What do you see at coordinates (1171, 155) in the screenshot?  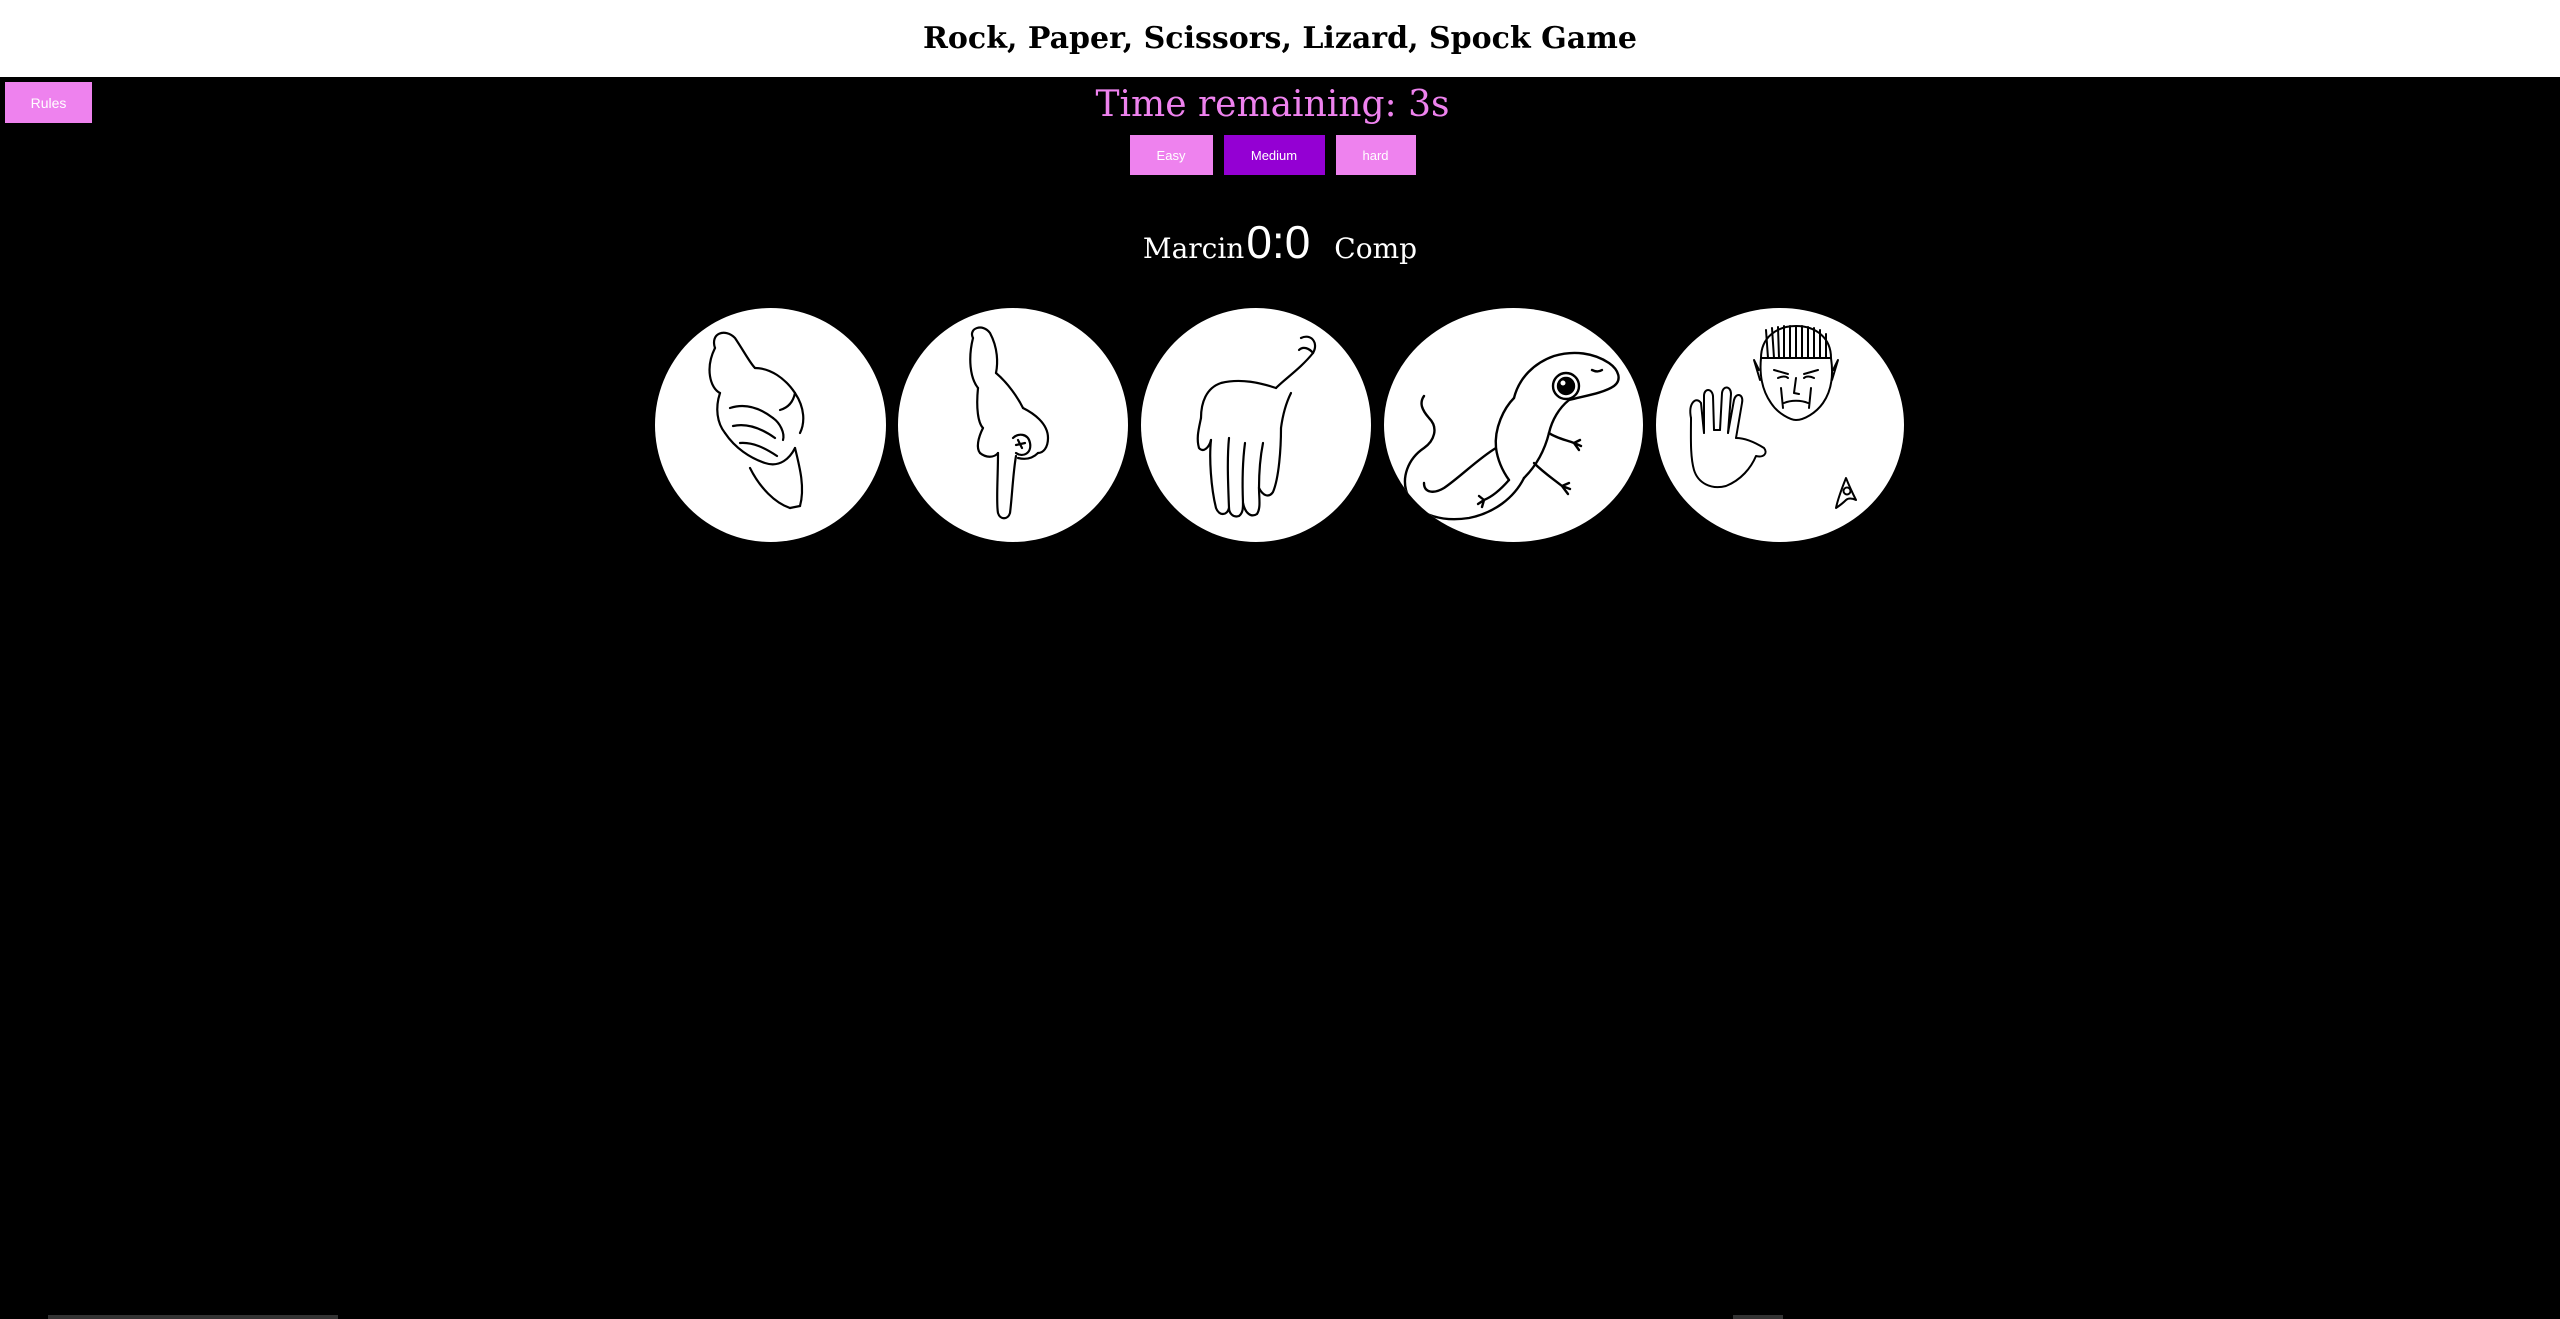 I see `easy-button: Easy` at bounding box center [1171, 155].